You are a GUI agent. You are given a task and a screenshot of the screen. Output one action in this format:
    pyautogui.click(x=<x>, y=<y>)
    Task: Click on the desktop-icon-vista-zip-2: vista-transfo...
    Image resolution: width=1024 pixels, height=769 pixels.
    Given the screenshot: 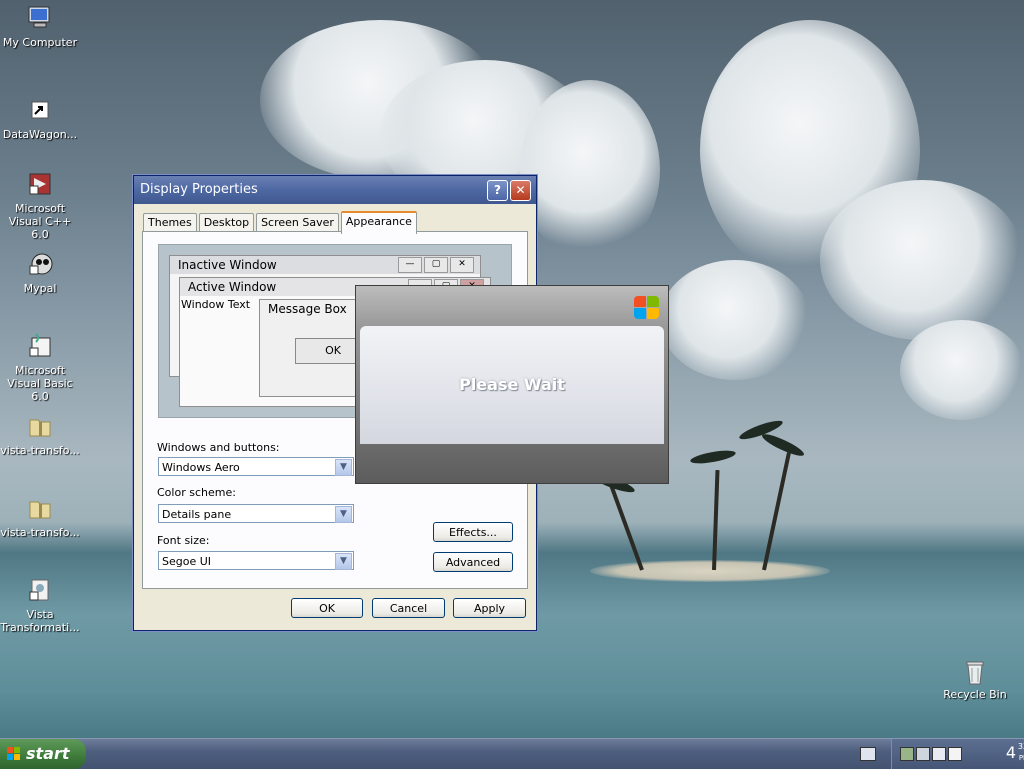 What is the action you would take?
    pyautogui.click(x=40, y=516)
    